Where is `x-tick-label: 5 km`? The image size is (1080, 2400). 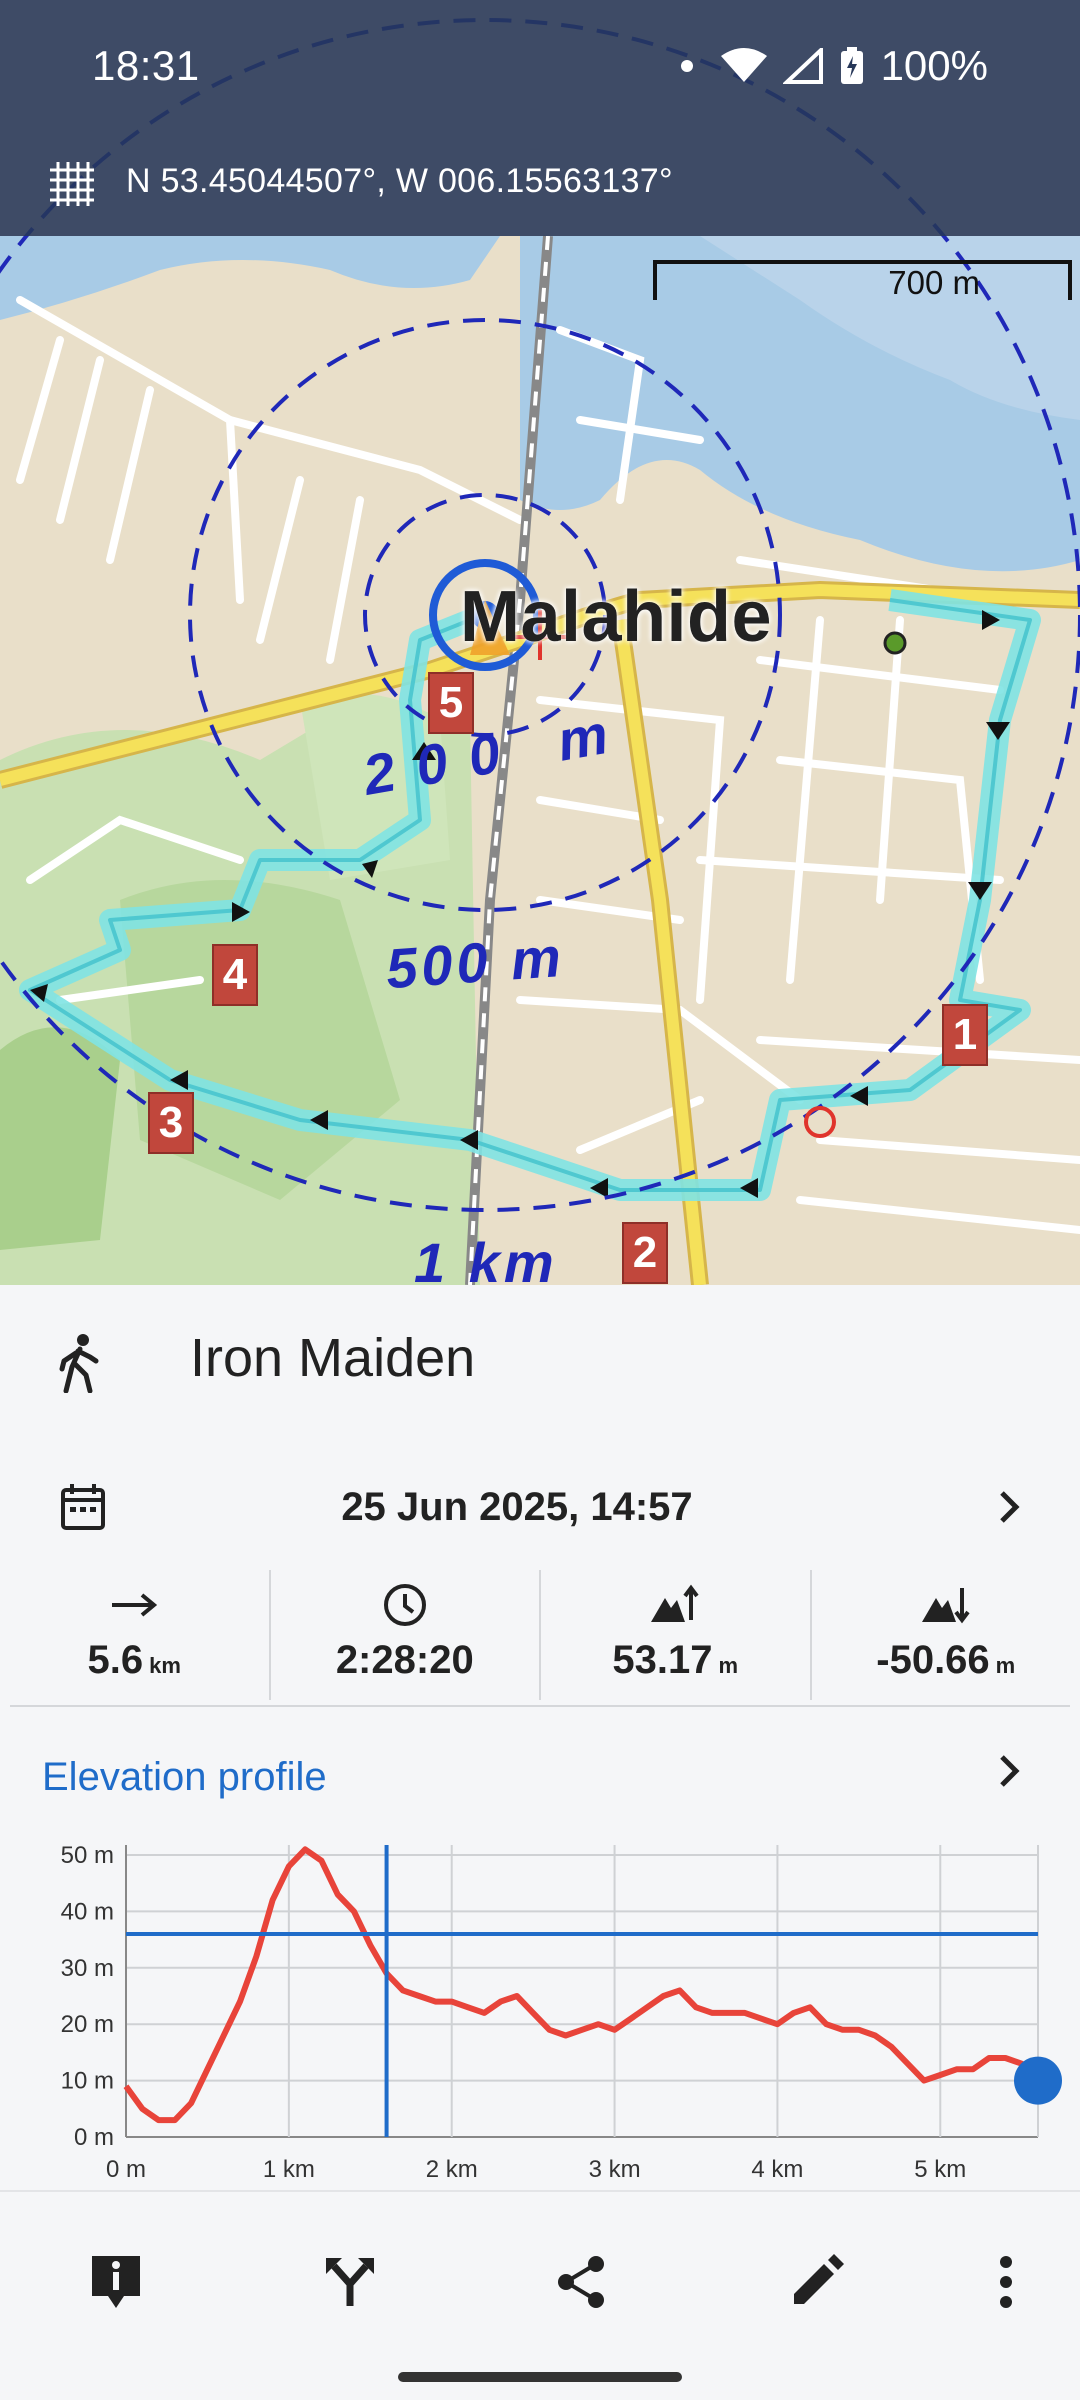 x-tick-label: 5 km is located at coordinates (940, 2169).